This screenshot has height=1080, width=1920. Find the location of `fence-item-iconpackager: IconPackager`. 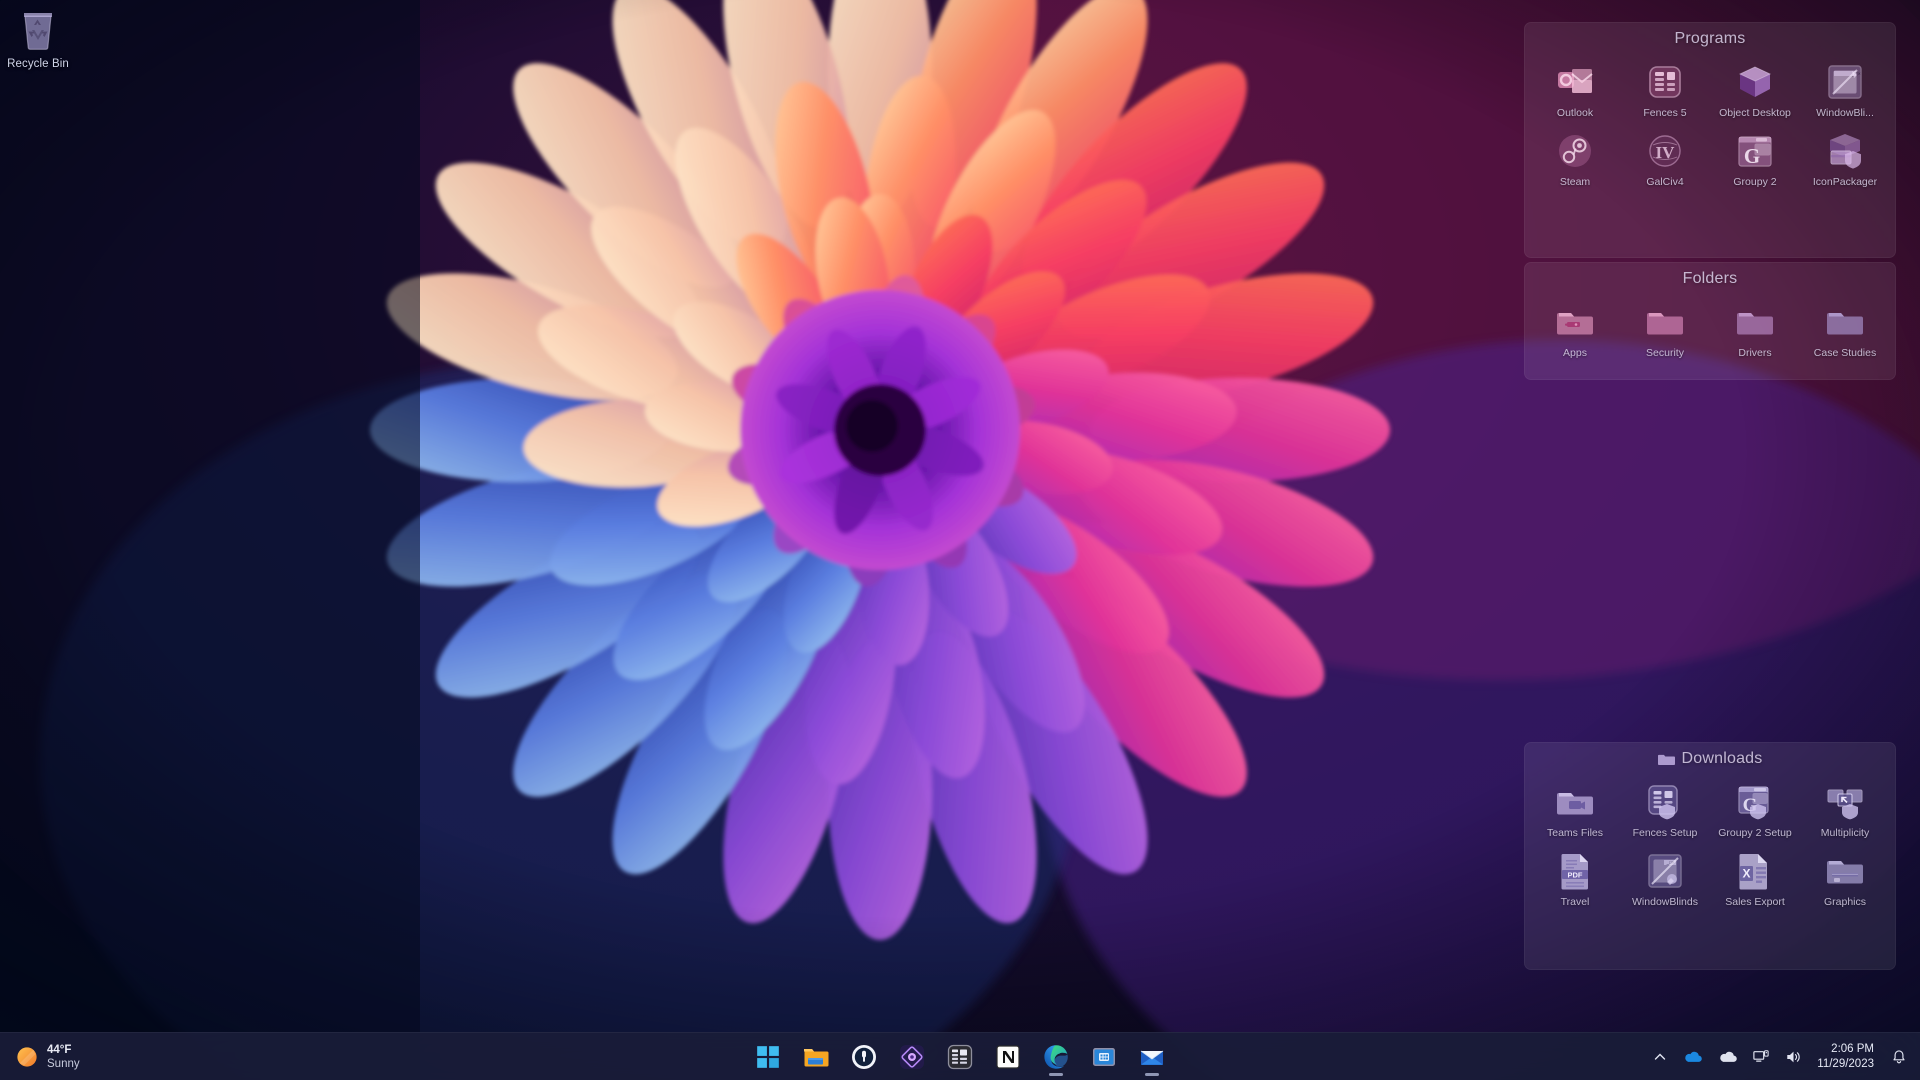

fence-item-iconpackager: IconPackager is located at coordinates (1845, 158).